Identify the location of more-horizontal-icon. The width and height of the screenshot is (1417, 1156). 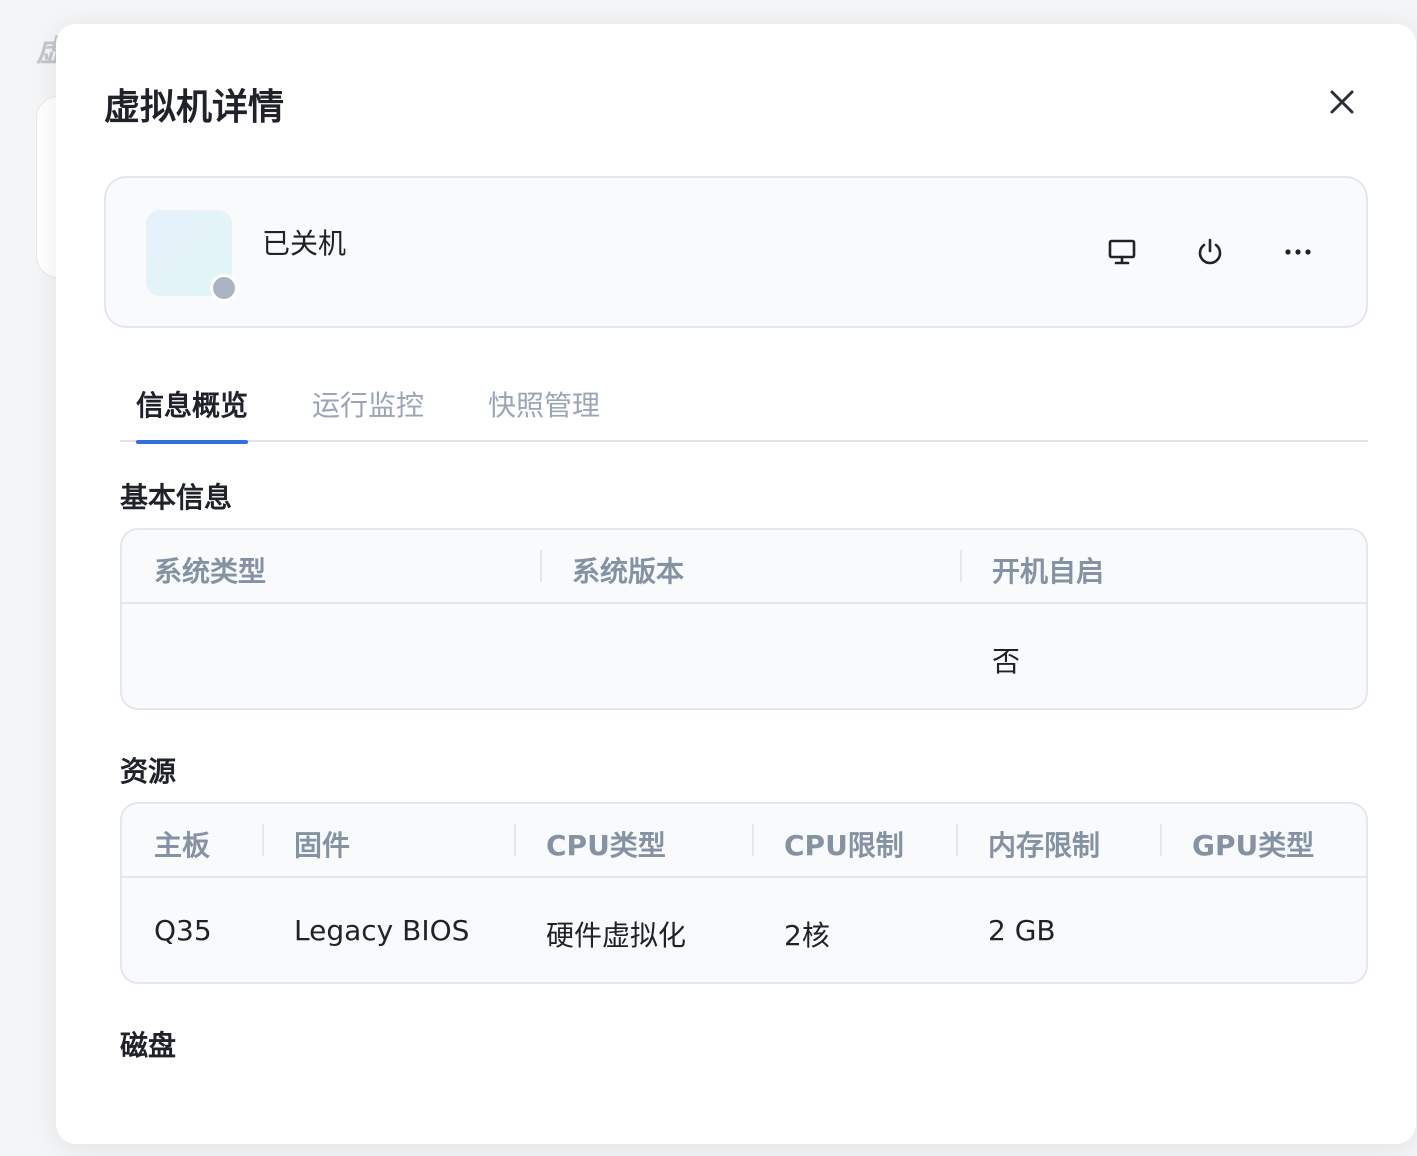
(1298, 252).